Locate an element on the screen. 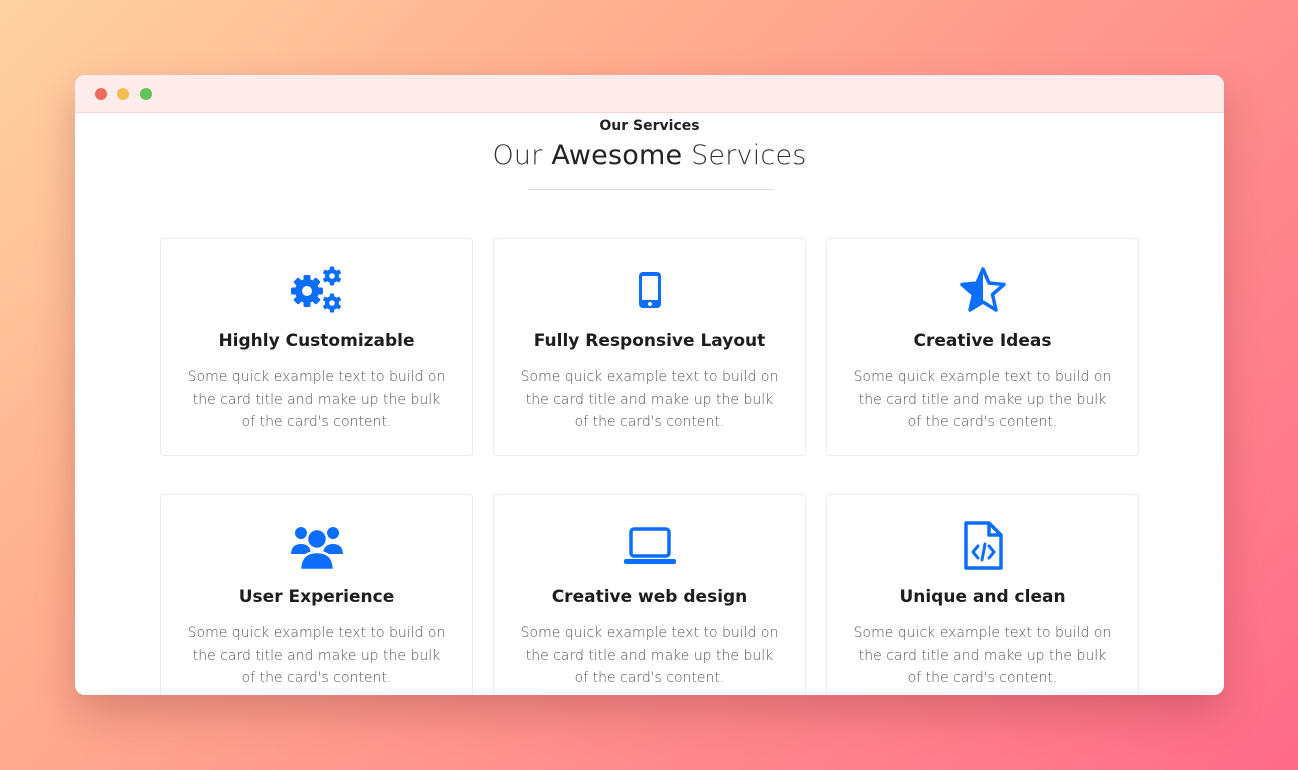 The width and height of the screenshot is (1298, 770). minimize-window-button is located at coordinates (123, 94).